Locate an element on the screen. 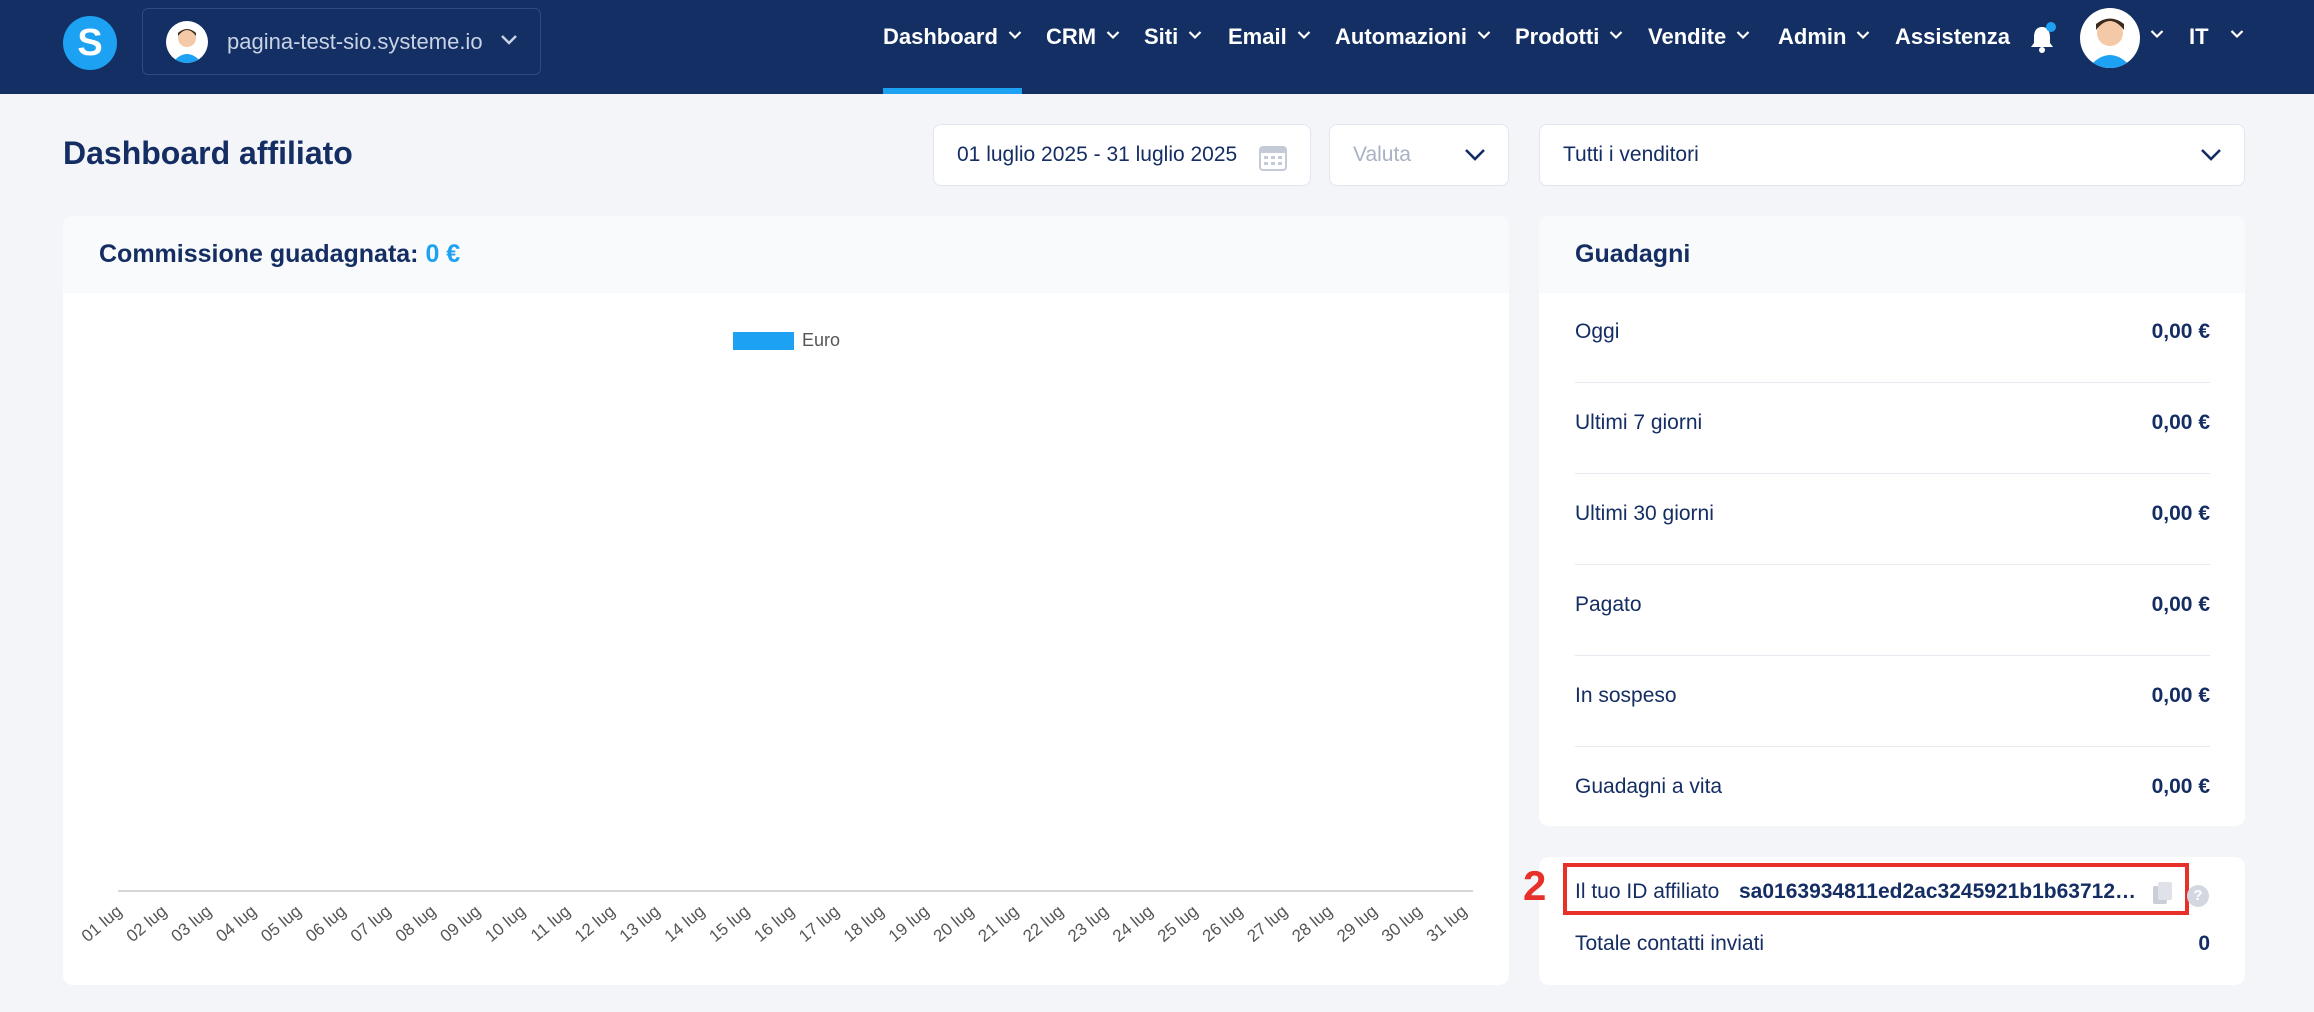  nav-admin: Admin is located at coordinates (1824, 47).